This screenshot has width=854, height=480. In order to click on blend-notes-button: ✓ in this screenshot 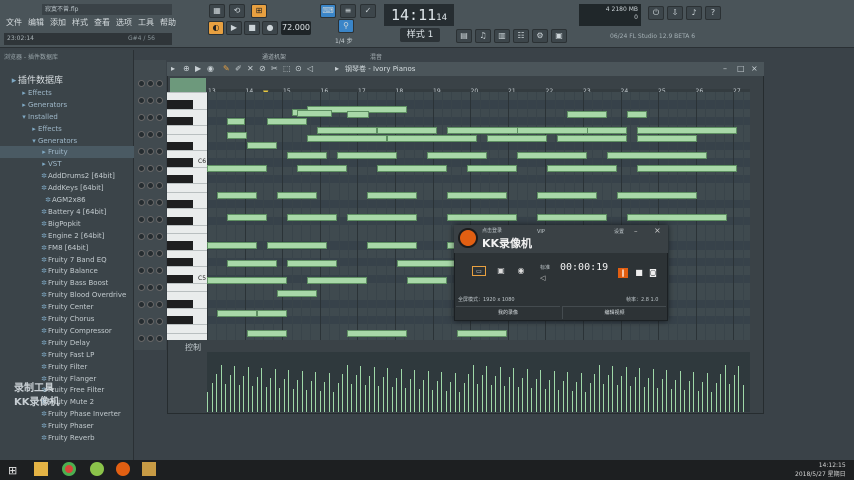, I will do `click(368, 11)`.